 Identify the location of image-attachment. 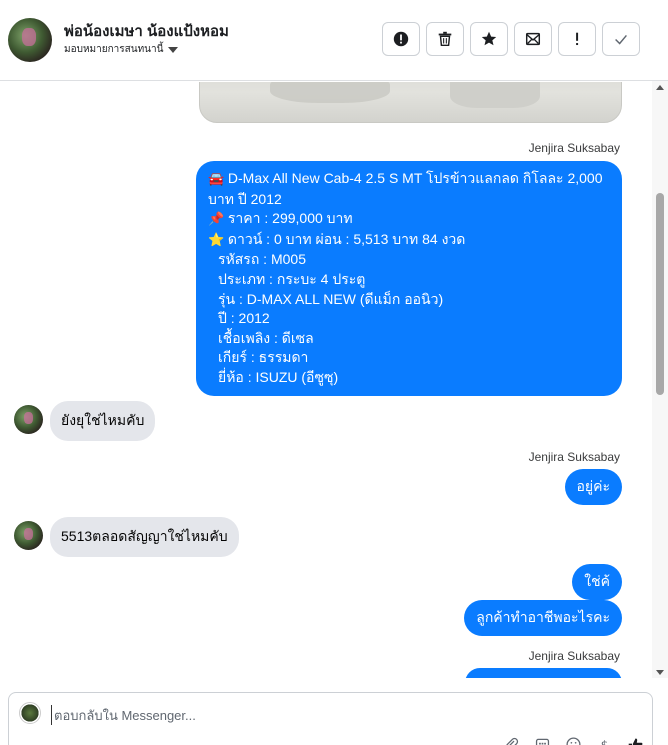
(410, 102).